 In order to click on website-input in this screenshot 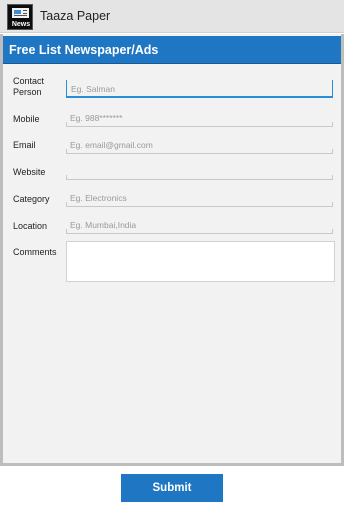, I will do `click(199, 171)`.